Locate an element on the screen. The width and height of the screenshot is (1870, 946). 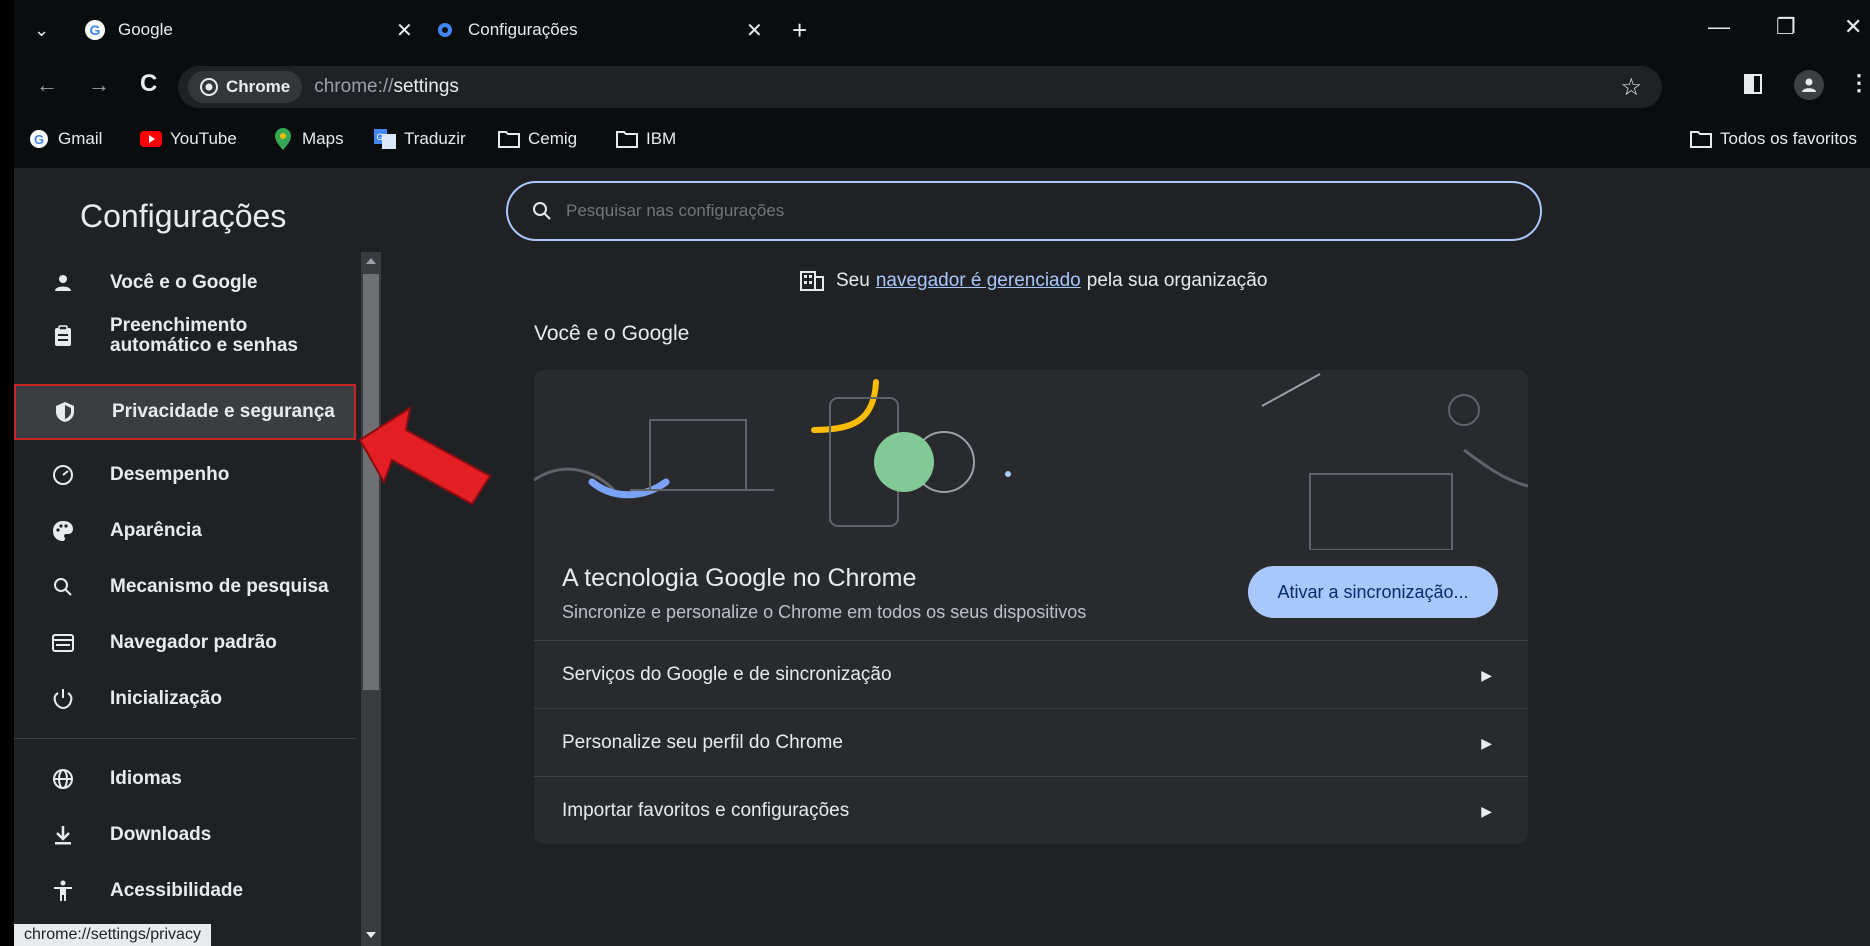
scroll-up-icon is located at coordinates (371, 261).